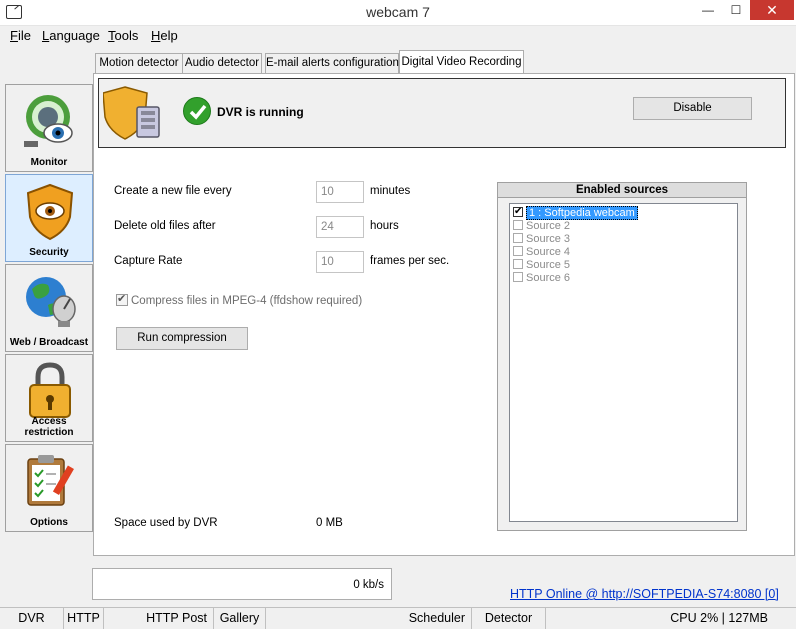 The width and height of the screenshot is (796, 629). Describe the element at coordinates (624, 252) in the screenshot. I see `source-item: Source 4` at that location.